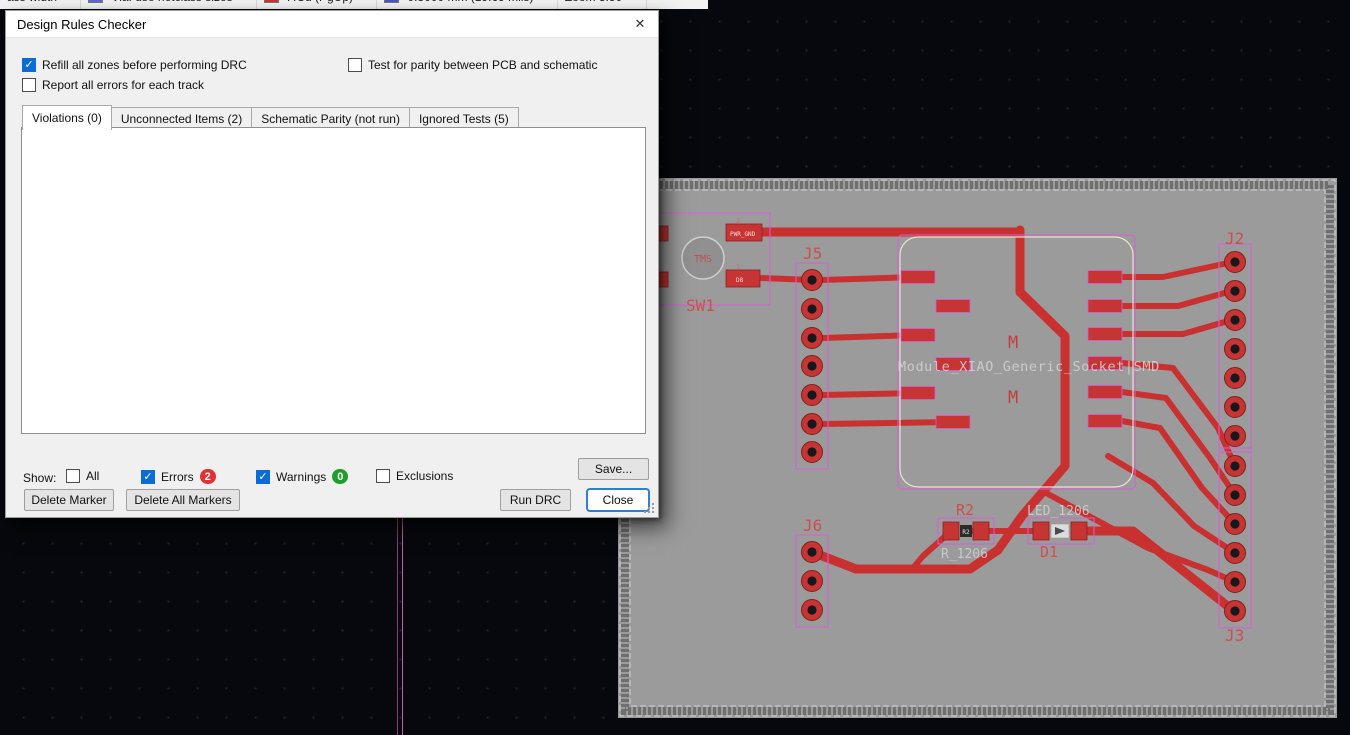  Describe the element at coordinates (93, 476) in the screenshot. I see `checkbox-label: All` at that location.